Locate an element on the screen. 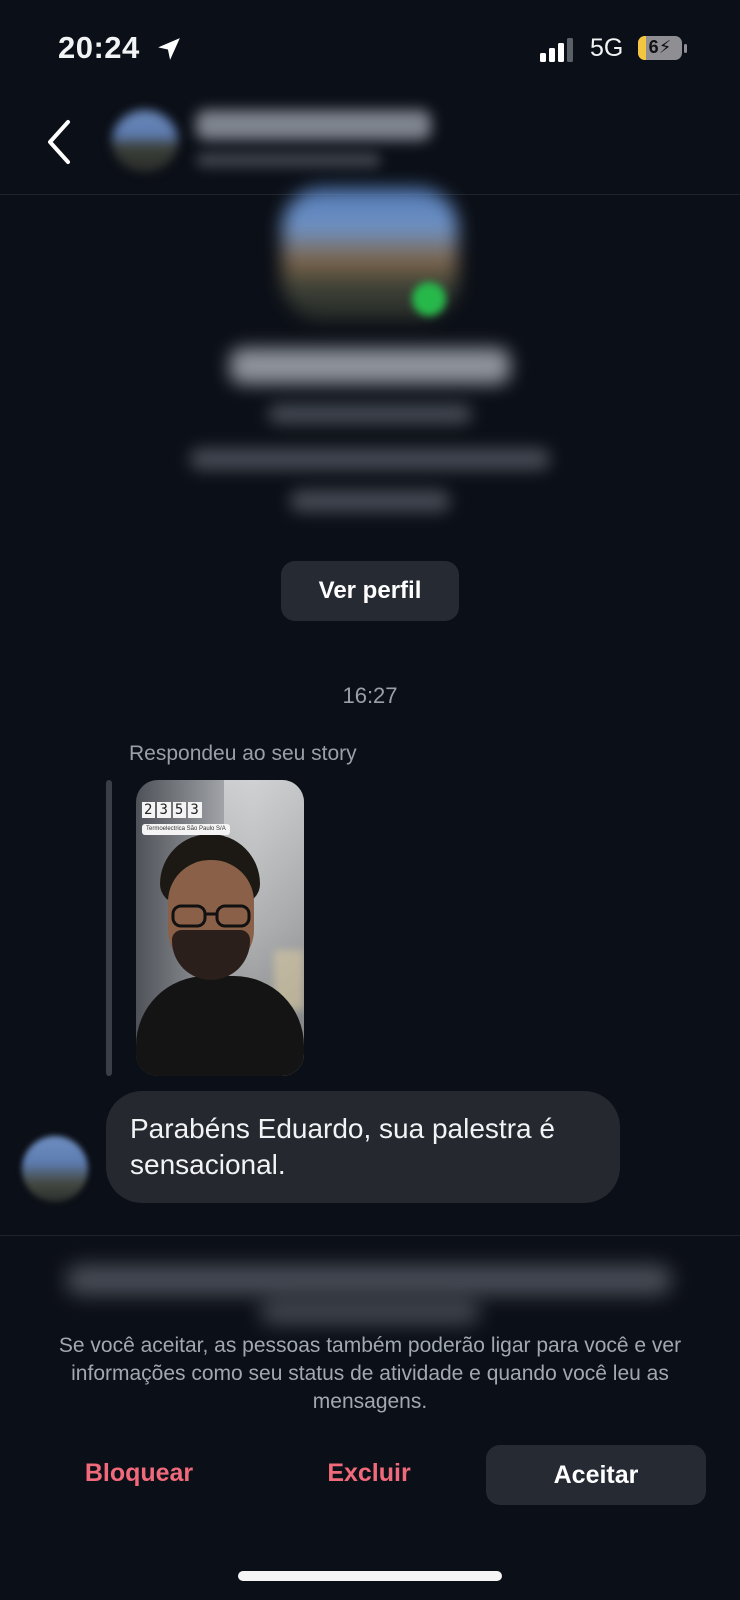 This screenshot has width=740, height=1600. chevron-left-icon is located at coordinates (59, 142).